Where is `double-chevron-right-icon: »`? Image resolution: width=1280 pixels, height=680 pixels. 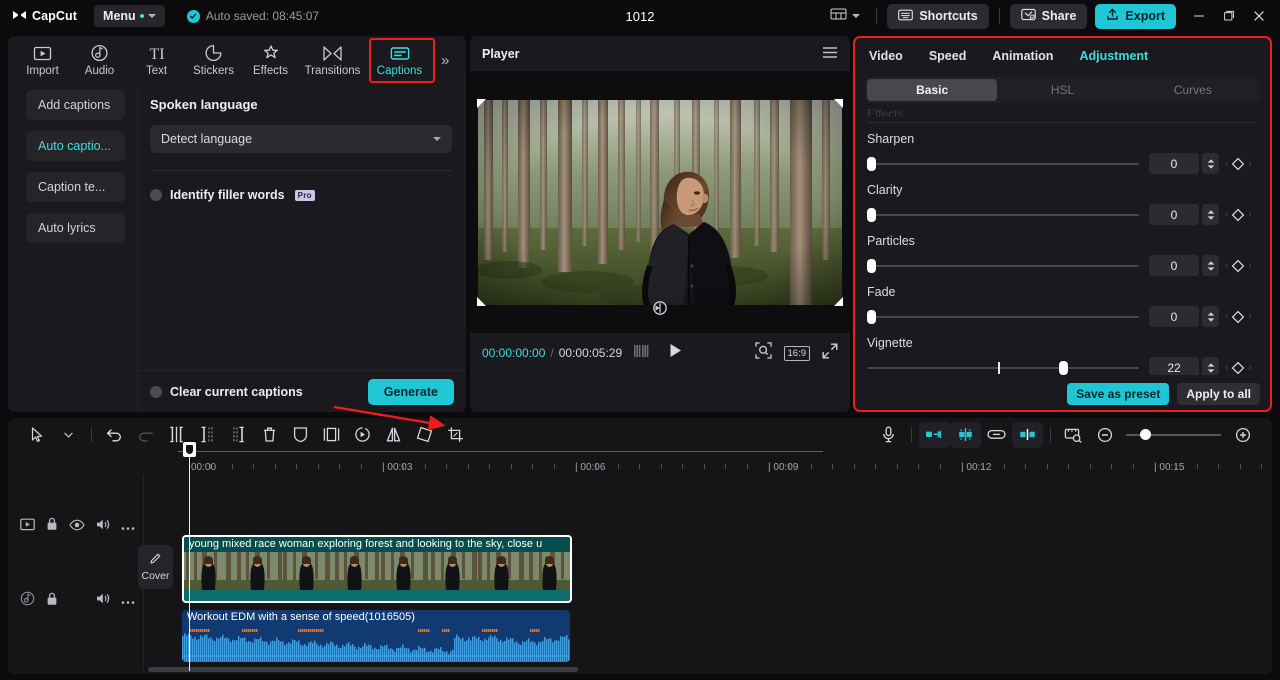 double-chevron-right-icon: » is located at coordinates (445, 60).